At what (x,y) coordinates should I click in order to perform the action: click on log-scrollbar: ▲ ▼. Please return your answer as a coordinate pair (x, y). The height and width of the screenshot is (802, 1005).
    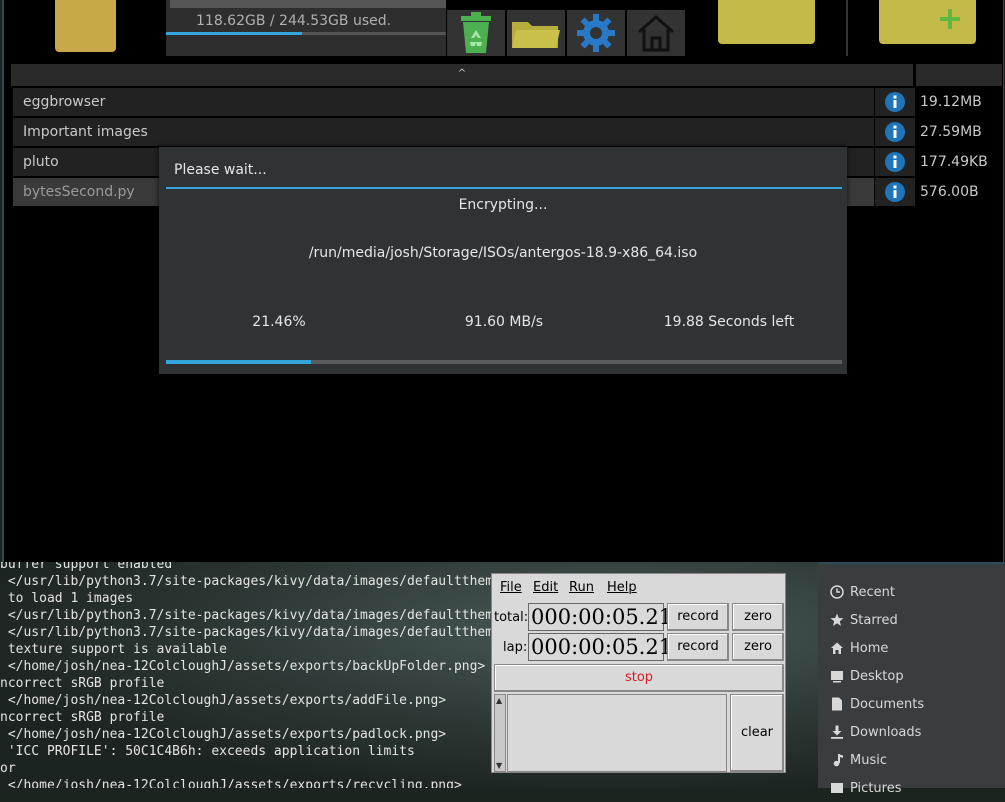
    Looking at the image, I should click on (500, 733).